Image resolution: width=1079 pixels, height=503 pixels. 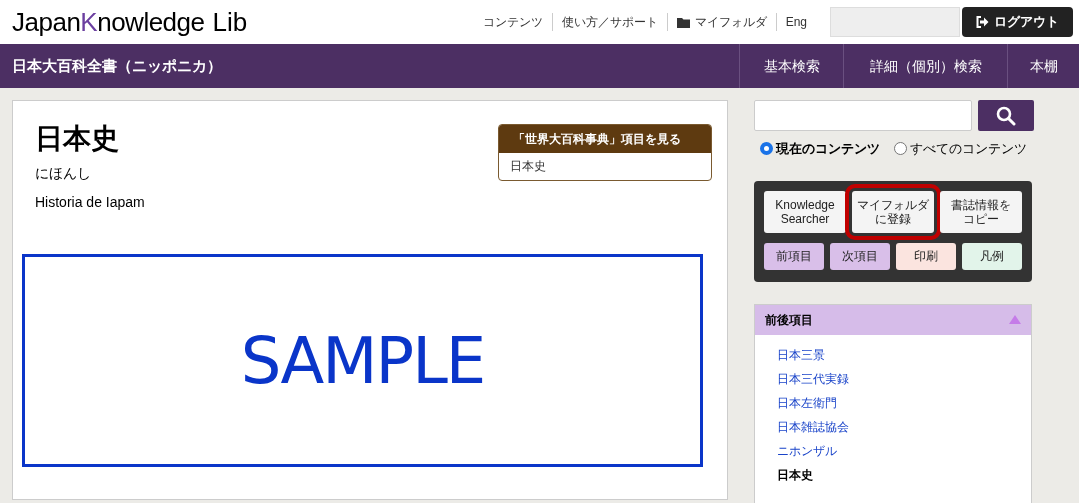 What do you see at coordinates (904, 427) in the screenshot?
I see `nearby-item: 日本雑誌協会` at bounding box center [904, 427].